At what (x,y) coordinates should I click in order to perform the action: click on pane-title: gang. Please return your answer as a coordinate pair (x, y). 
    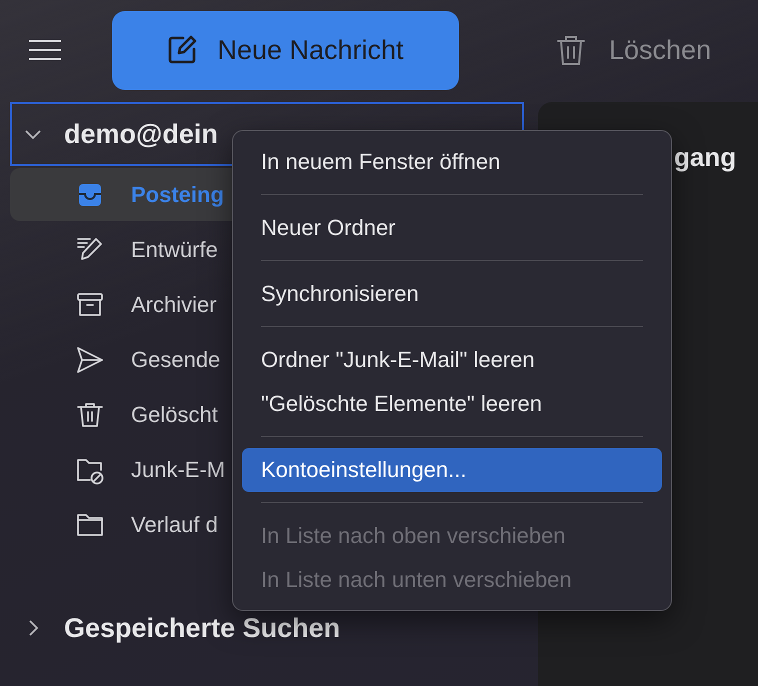
    Looking at the image, I should click on (705, 157).